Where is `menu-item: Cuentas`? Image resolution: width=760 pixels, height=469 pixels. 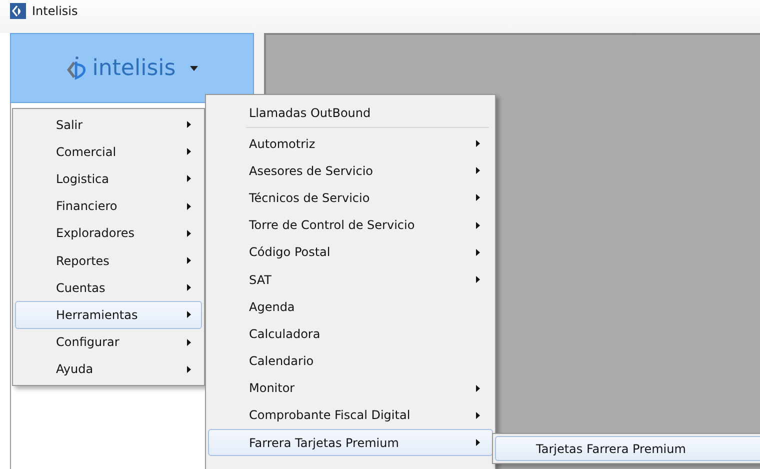 menu-item: Cuentas is located at coordinates (108, 288).